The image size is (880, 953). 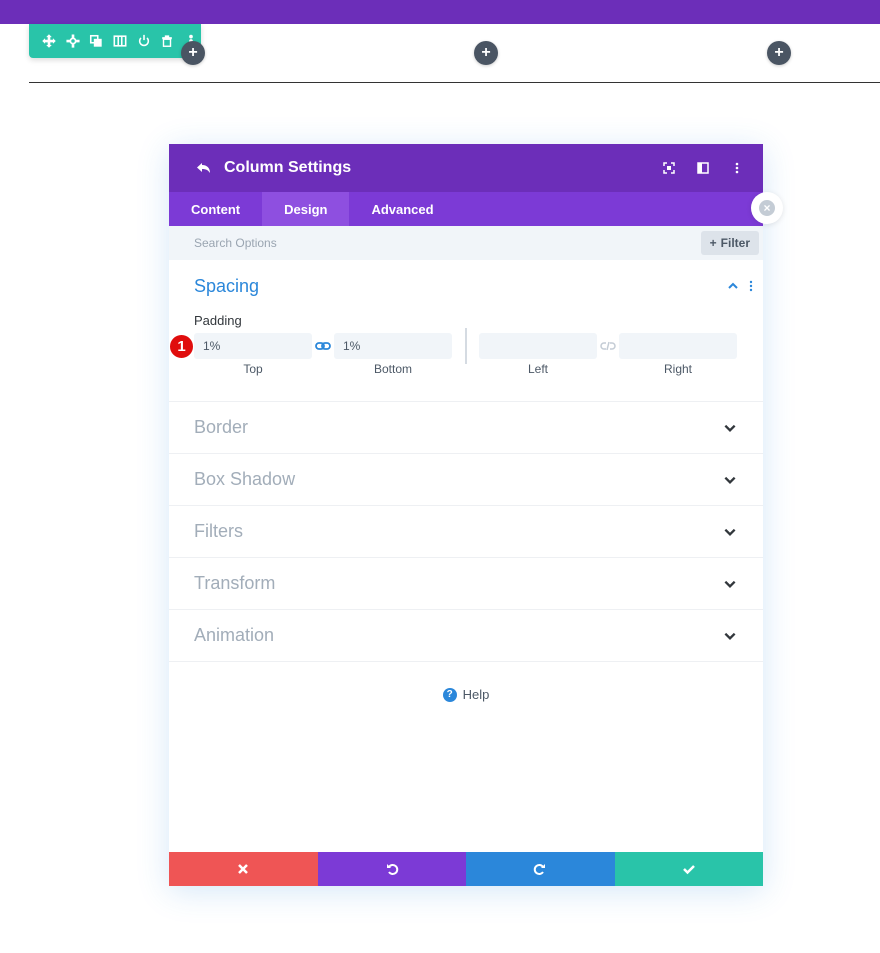 What do you see at coordinates (144, 41) in the screenshot?
I see `power-icon` at bounding box center [144, 41].